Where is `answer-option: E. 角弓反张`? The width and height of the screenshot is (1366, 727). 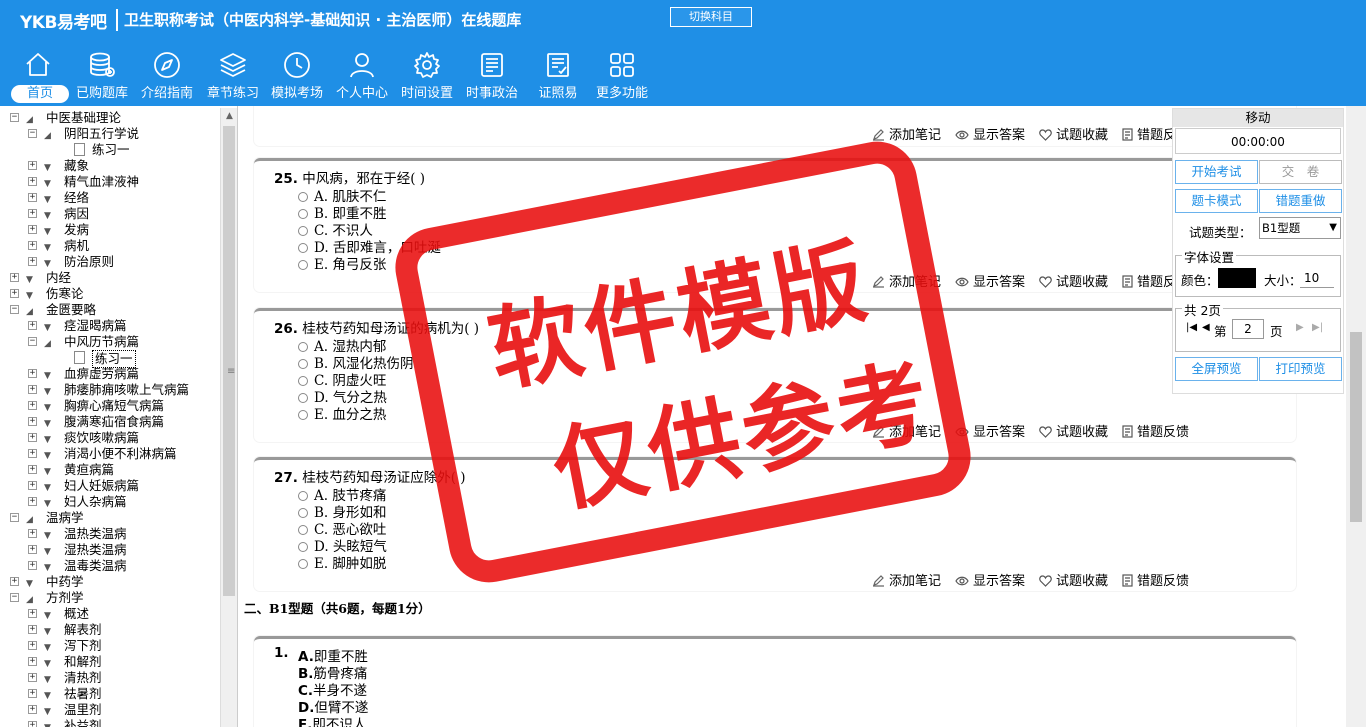
answer-option: E. 角弓反张 is located at coordinates (342, 263).